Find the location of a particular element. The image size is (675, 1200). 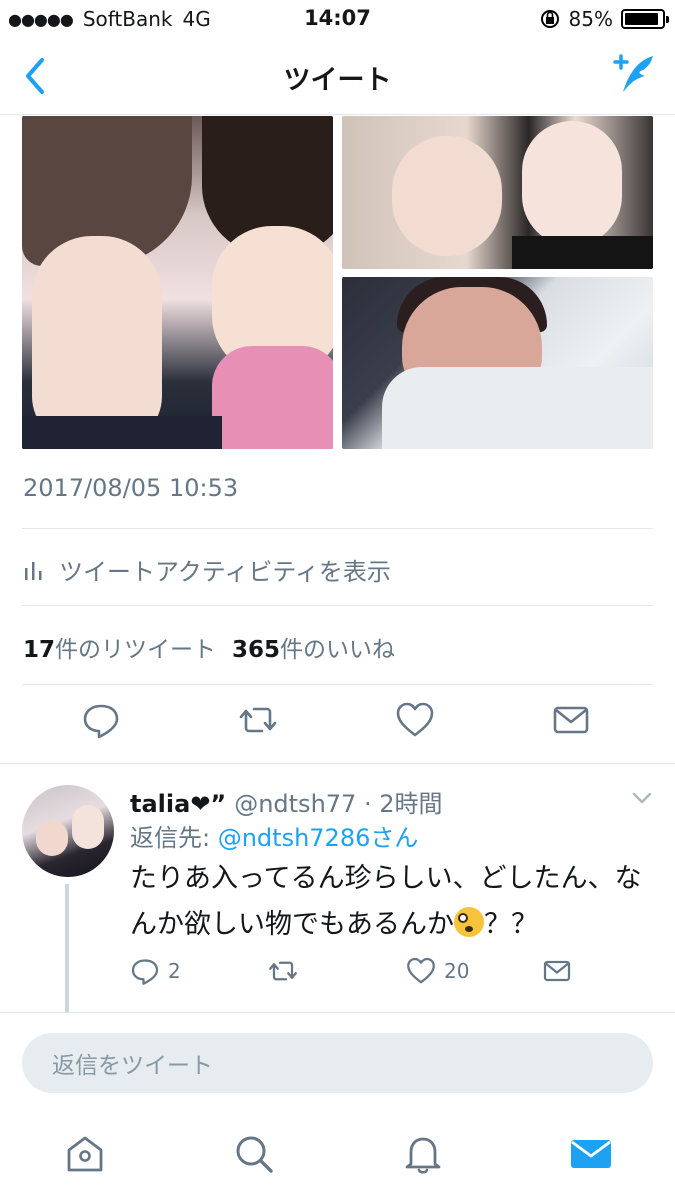

battery-percent: 85% is located at coordinates (590, 19).